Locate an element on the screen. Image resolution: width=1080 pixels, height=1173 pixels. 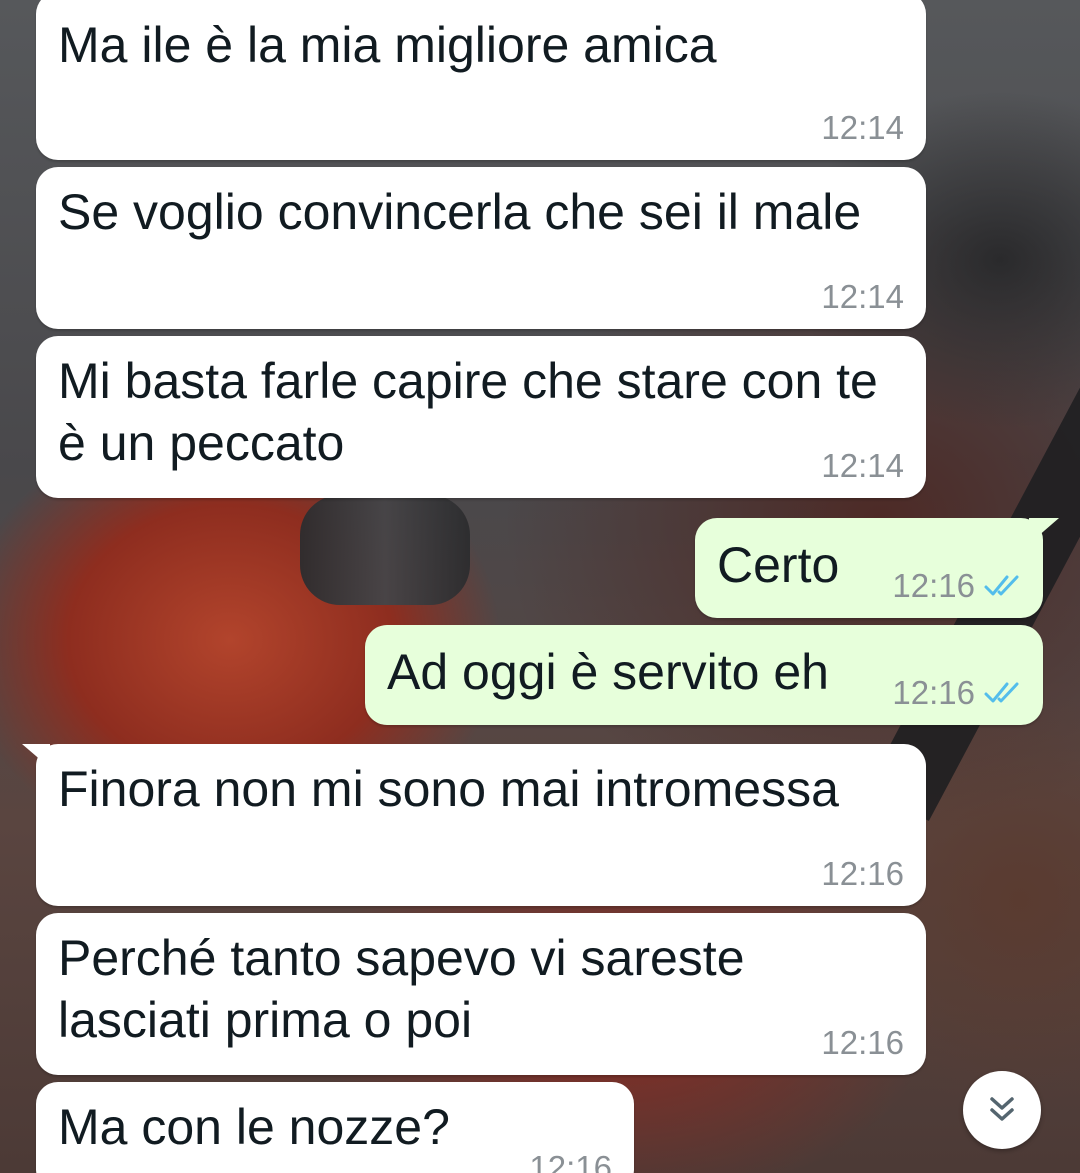
double-chevron-down-icon is located at coordinates (1002, 1109).